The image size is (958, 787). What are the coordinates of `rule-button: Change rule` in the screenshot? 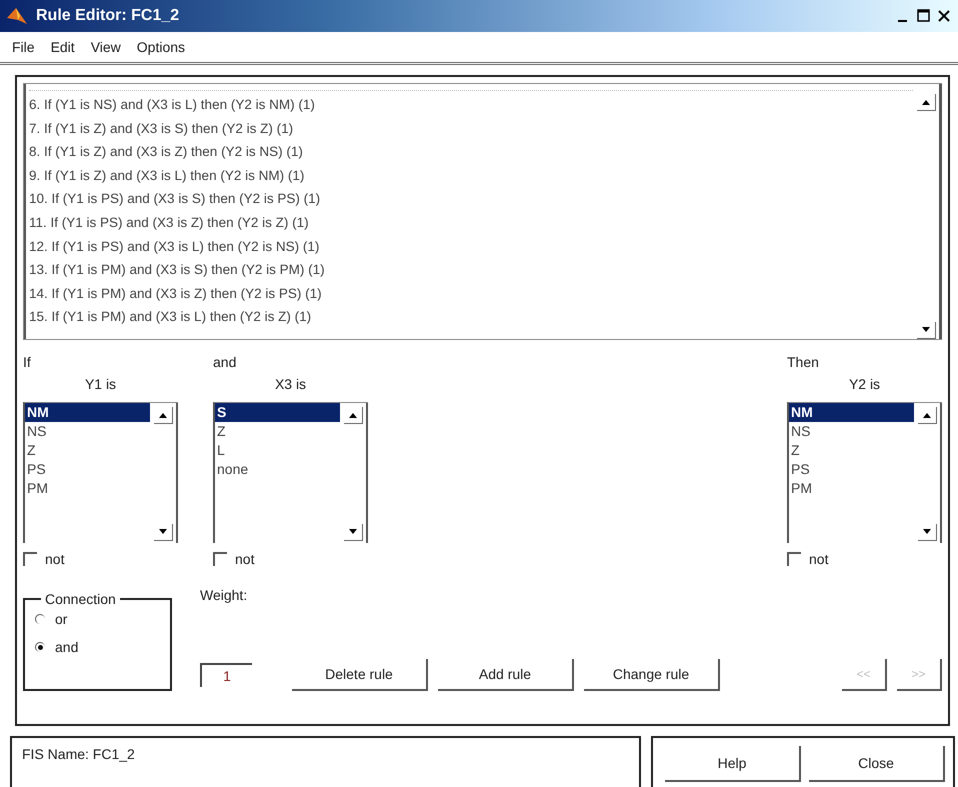 It's located at (652, 675).